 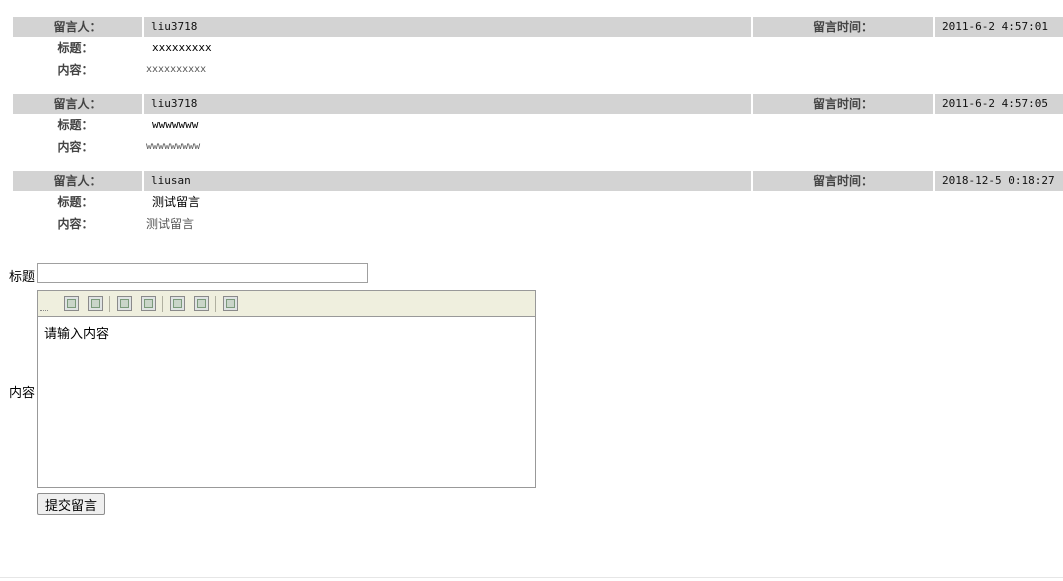 I want to click on title-row: 标题： 测试留言, so click(x=538, y=202).